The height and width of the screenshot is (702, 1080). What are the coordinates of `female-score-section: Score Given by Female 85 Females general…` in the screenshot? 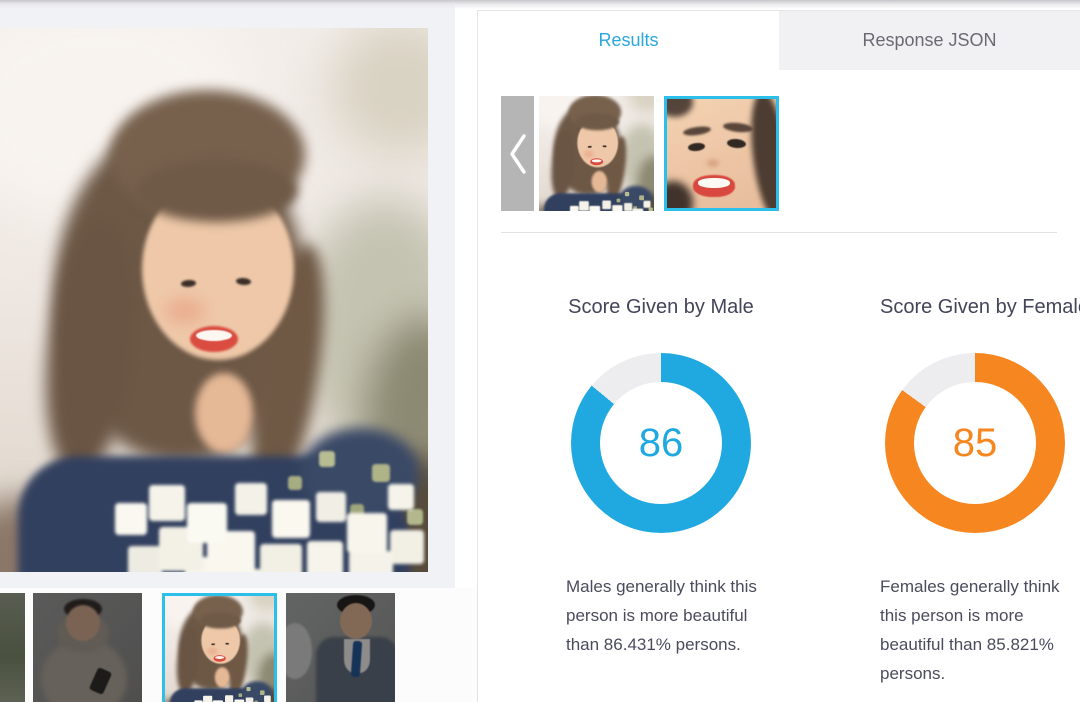 It's located at (980, 491).